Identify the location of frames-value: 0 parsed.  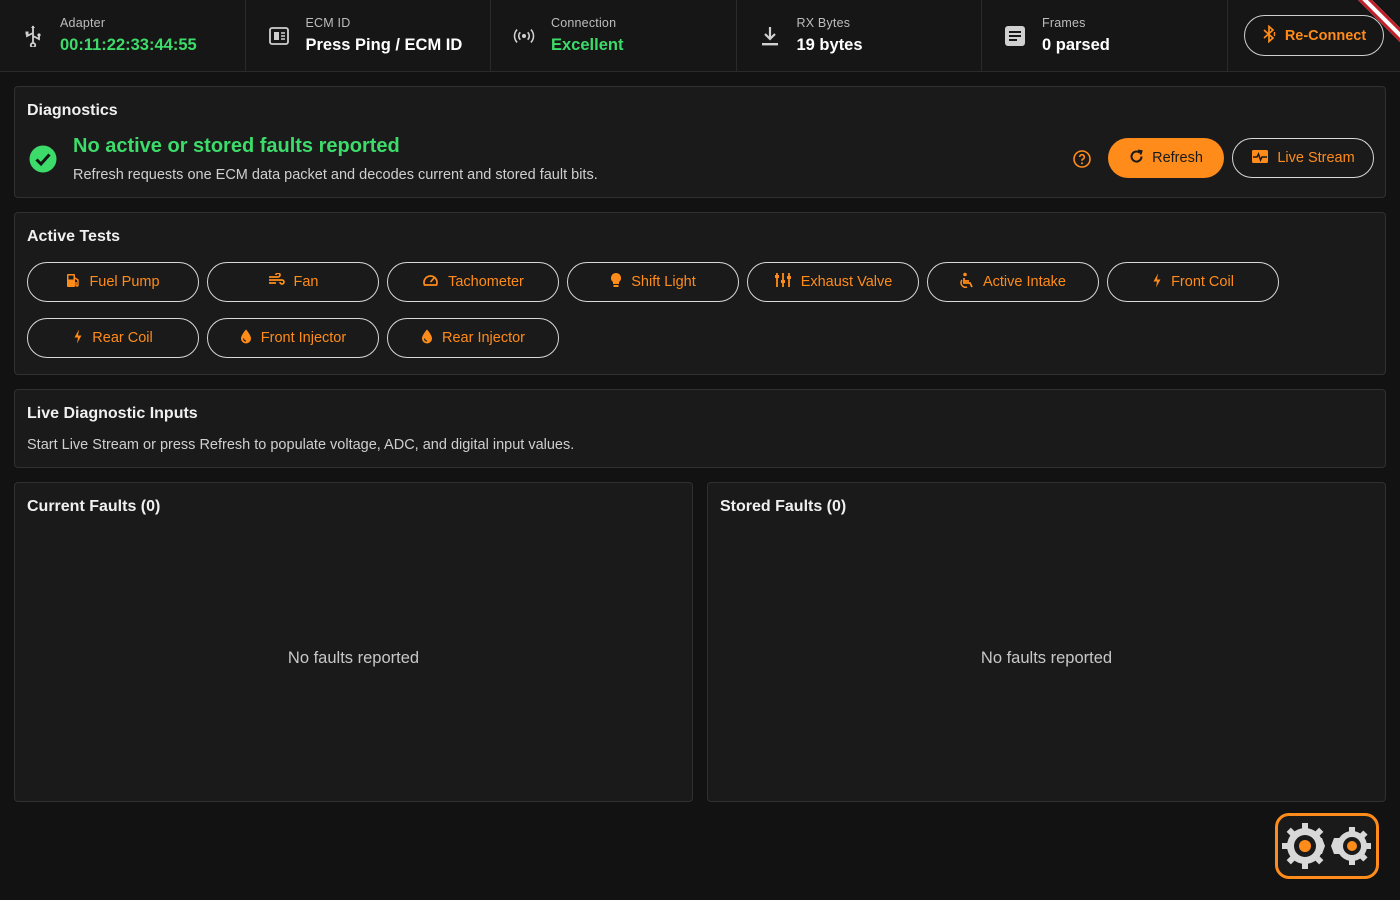
(1076, 45).